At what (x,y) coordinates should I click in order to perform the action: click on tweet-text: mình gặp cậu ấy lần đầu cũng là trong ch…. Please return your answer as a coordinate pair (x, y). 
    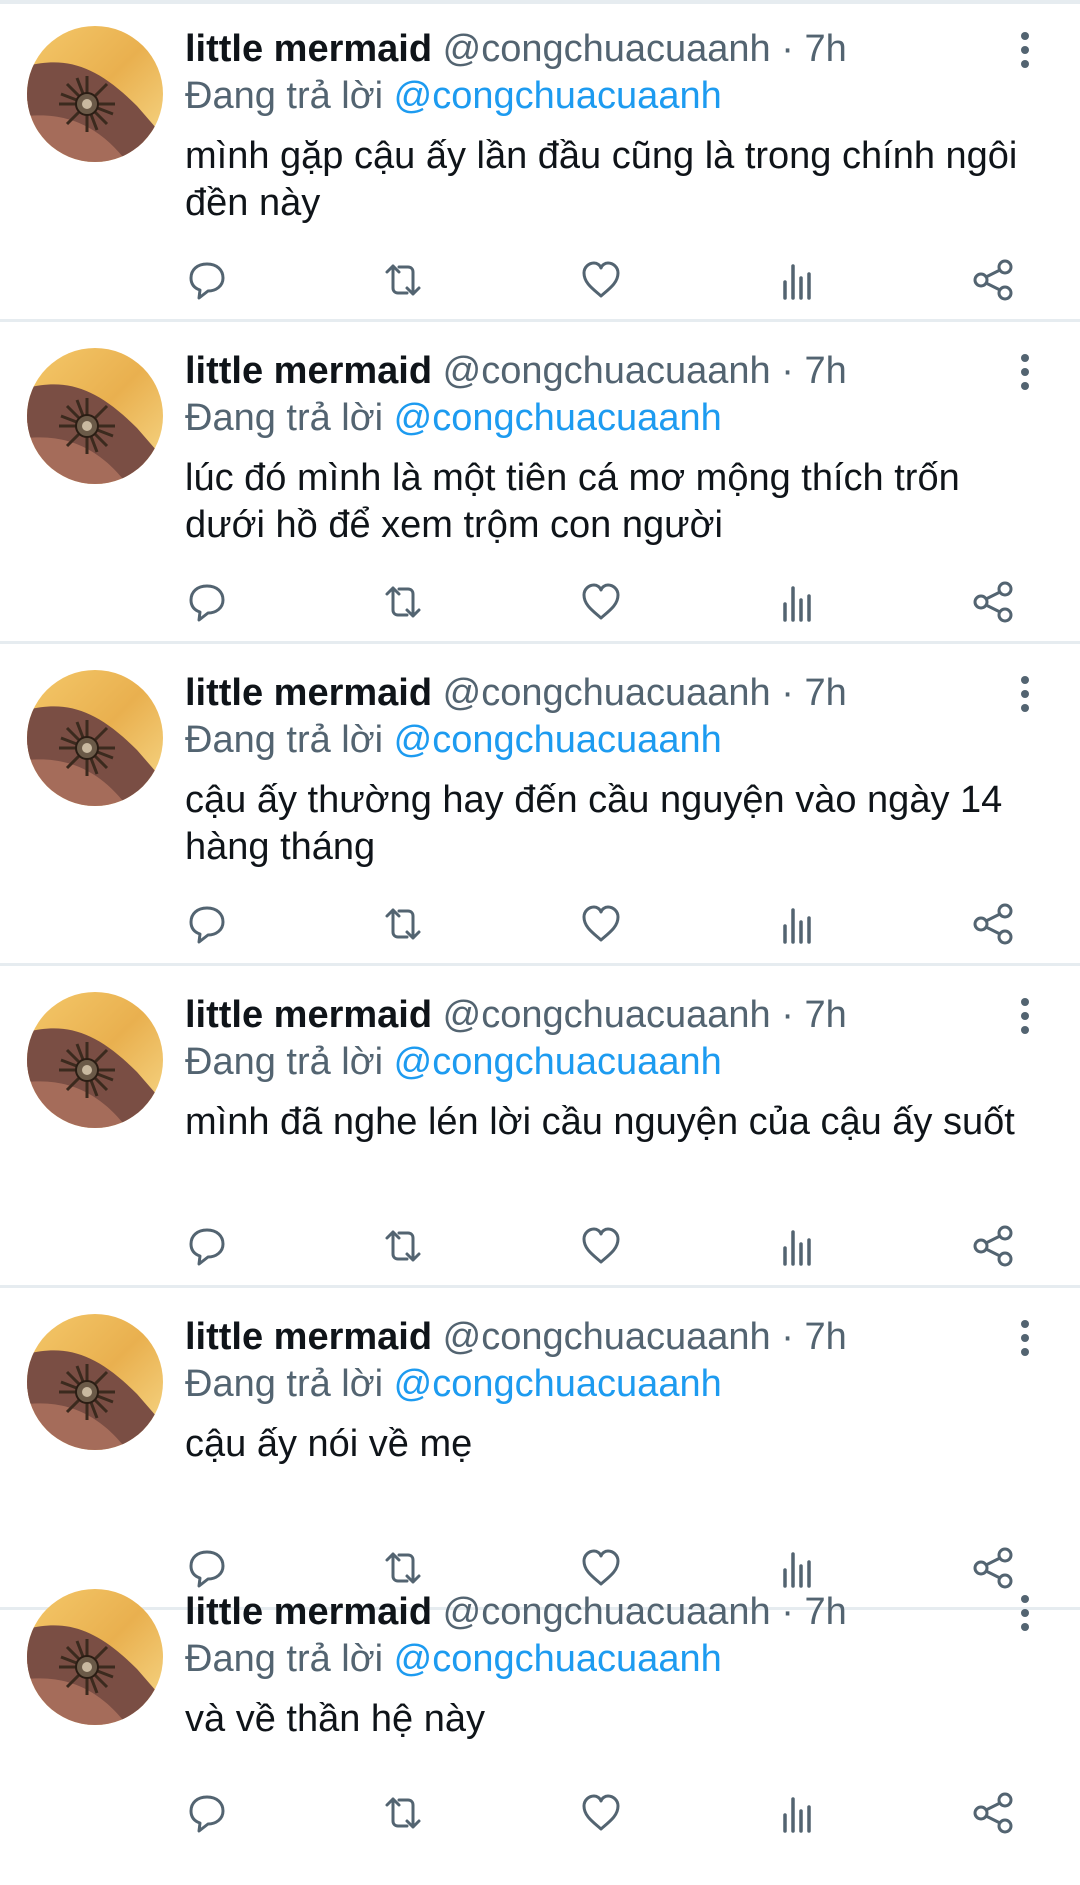
    Looking at the image, I should click on (601, 179).